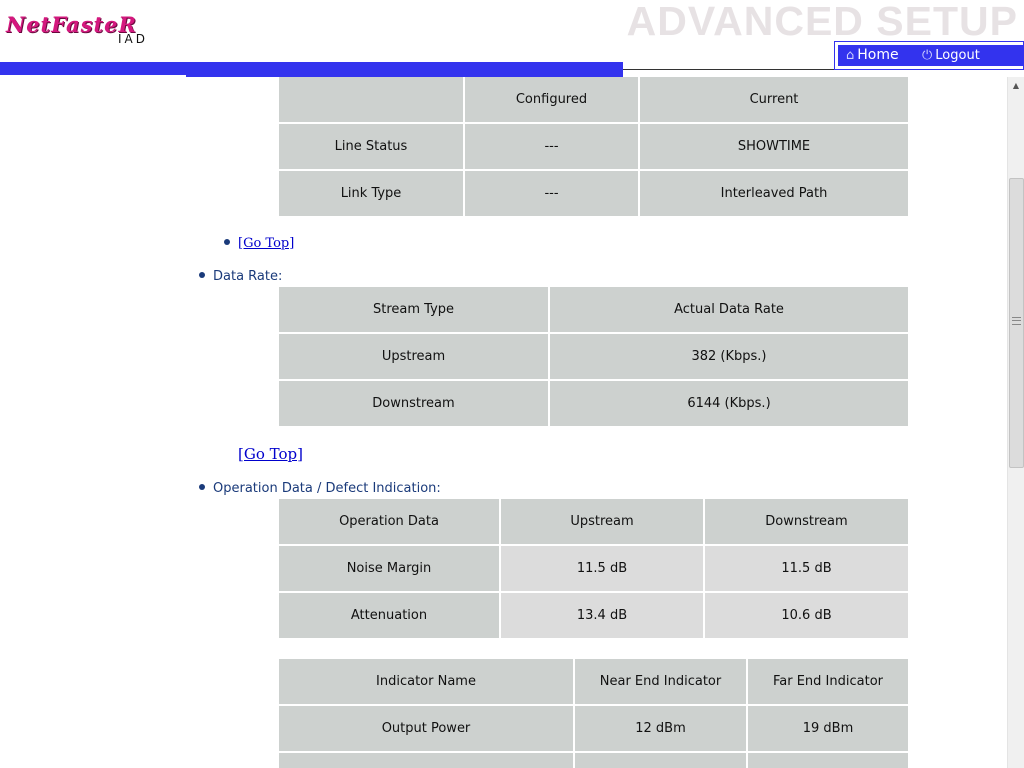 Image resolution: width=1024 pixels, height=768 pixels. I want to click on table-cell: Attenuation, so click(390, 616).